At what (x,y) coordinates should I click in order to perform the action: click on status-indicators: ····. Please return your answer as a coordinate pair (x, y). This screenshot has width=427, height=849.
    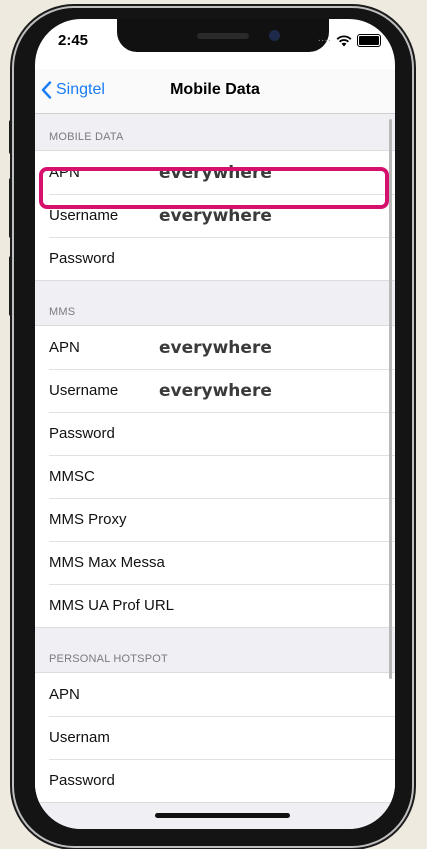
    Looking at the image, I should click on (349, 40).